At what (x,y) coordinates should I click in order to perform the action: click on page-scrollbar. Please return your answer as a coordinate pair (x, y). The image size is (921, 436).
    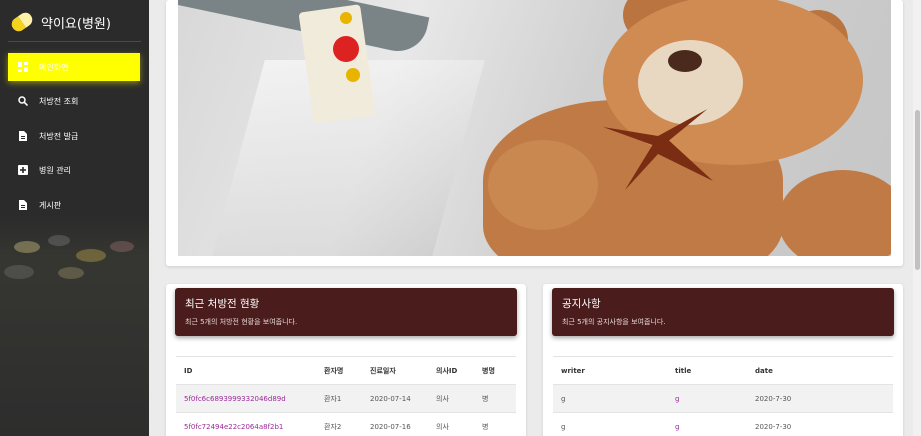
    Looking at the image, I should click on (917, 218).